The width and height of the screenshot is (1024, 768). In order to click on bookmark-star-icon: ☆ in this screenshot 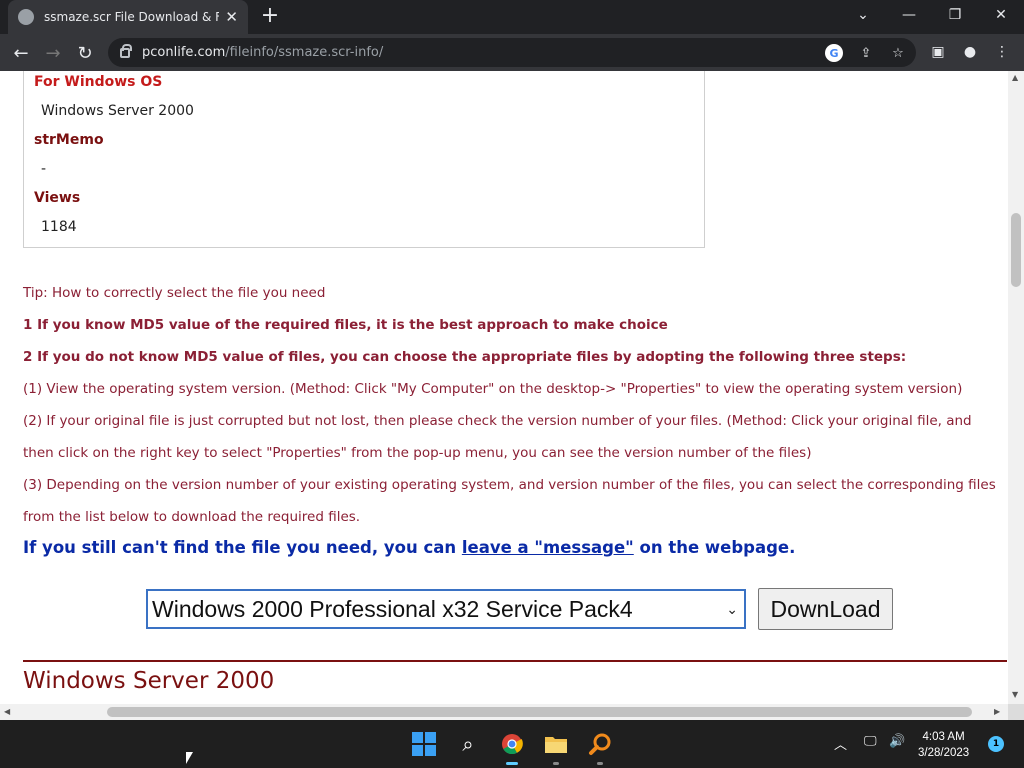, I will do `click(898, 53)`.